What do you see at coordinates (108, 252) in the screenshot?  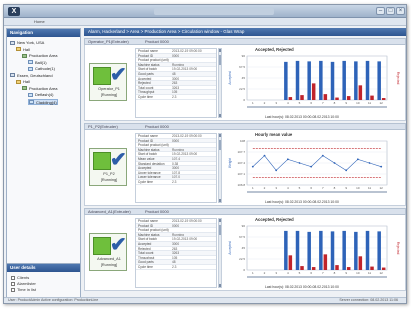 I see `machine-status-tile: ✔ Advanced_A1 [Running]` at bounding box center [108, 252].